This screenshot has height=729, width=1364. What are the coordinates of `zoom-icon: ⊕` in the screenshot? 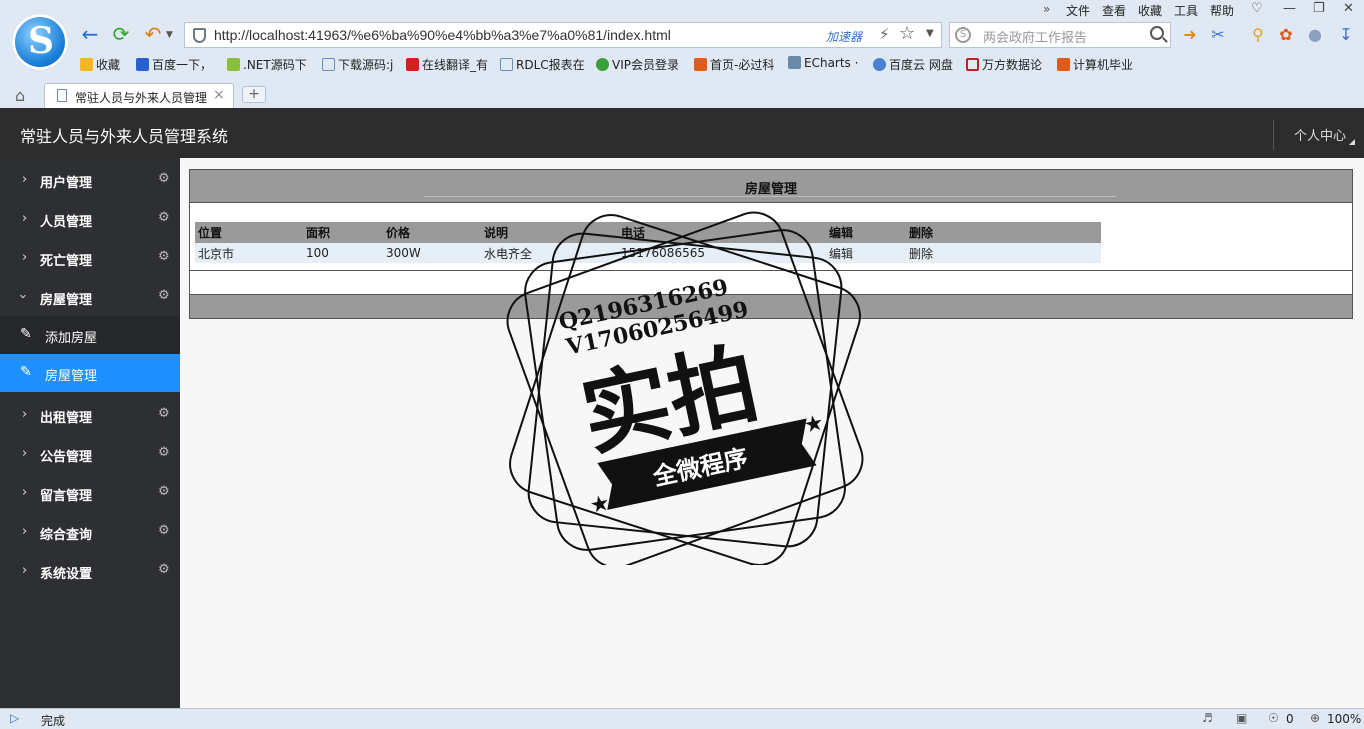 It's located at (1315, 718).